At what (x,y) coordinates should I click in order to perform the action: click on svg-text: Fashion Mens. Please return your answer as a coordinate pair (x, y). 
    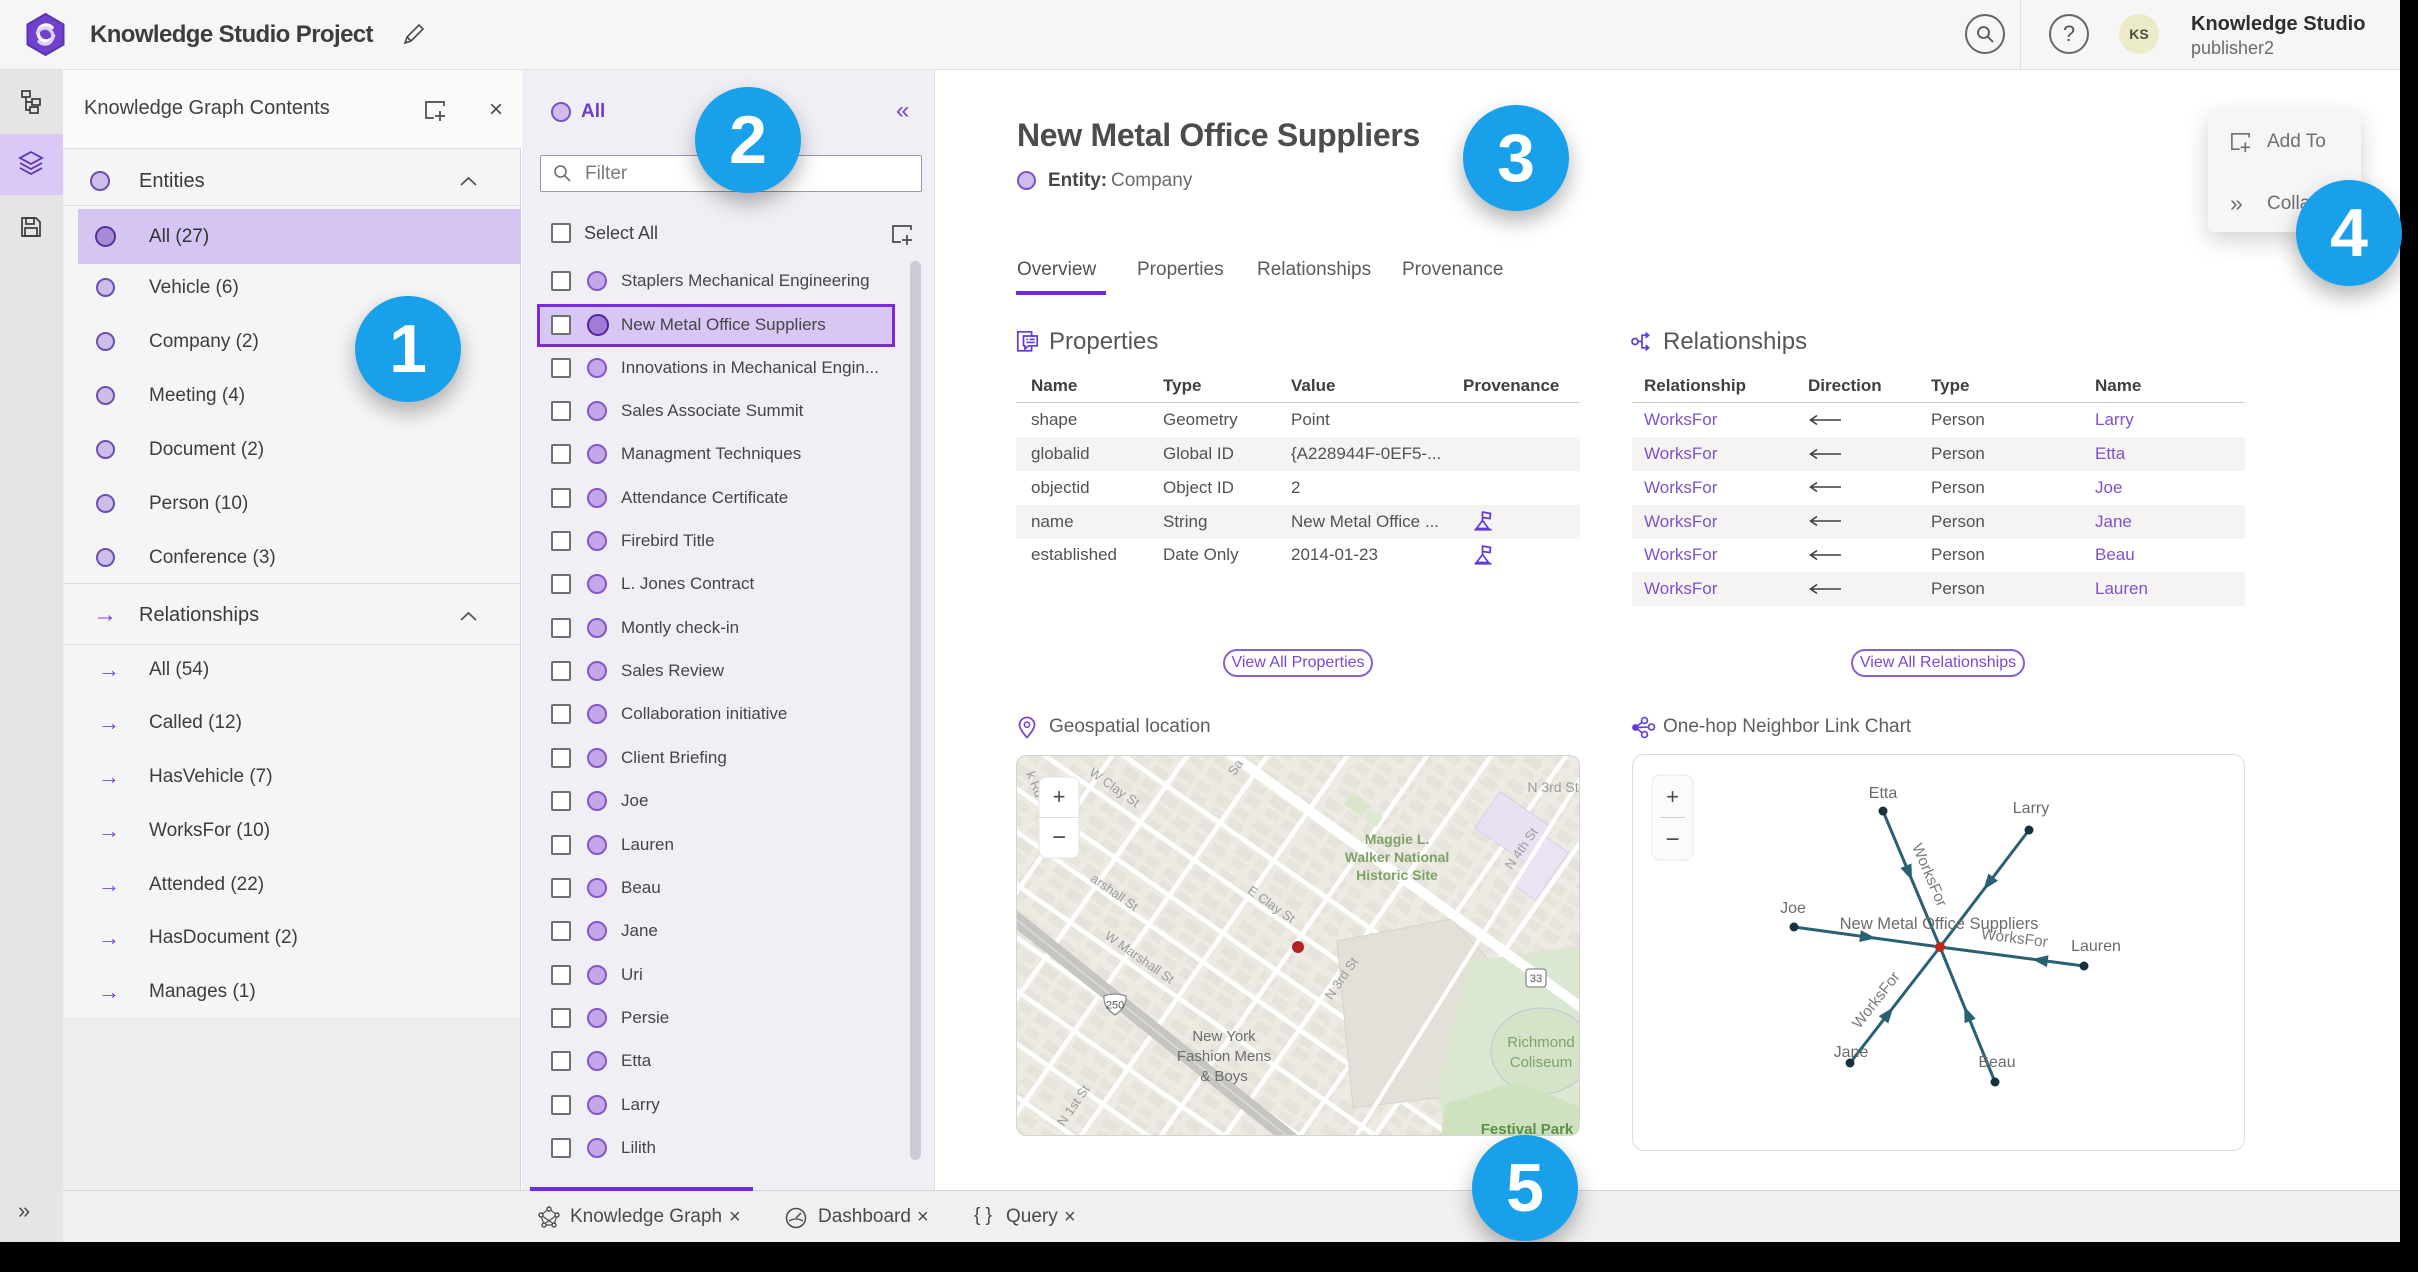
    Looking at the image, I should click on (1224, 1056).